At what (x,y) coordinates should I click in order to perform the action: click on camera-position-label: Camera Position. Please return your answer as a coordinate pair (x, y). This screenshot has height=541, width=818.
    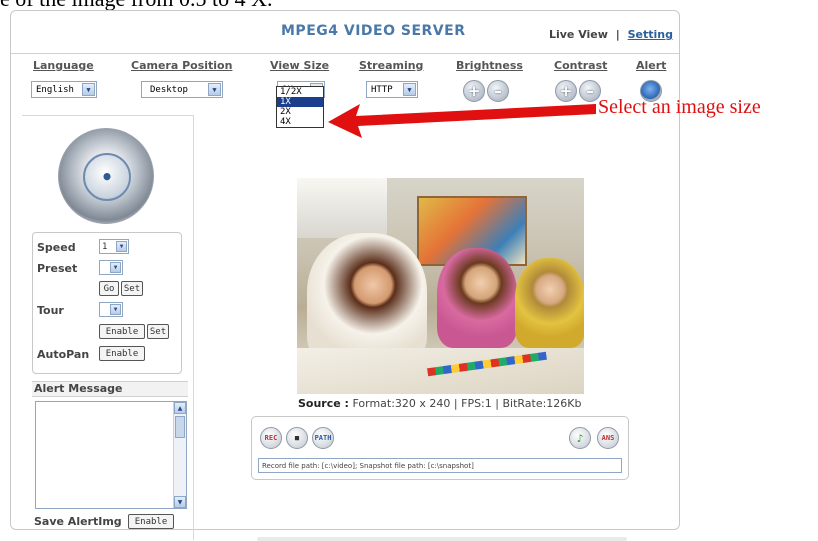
    Looking at the image, I should click on (182, 65).